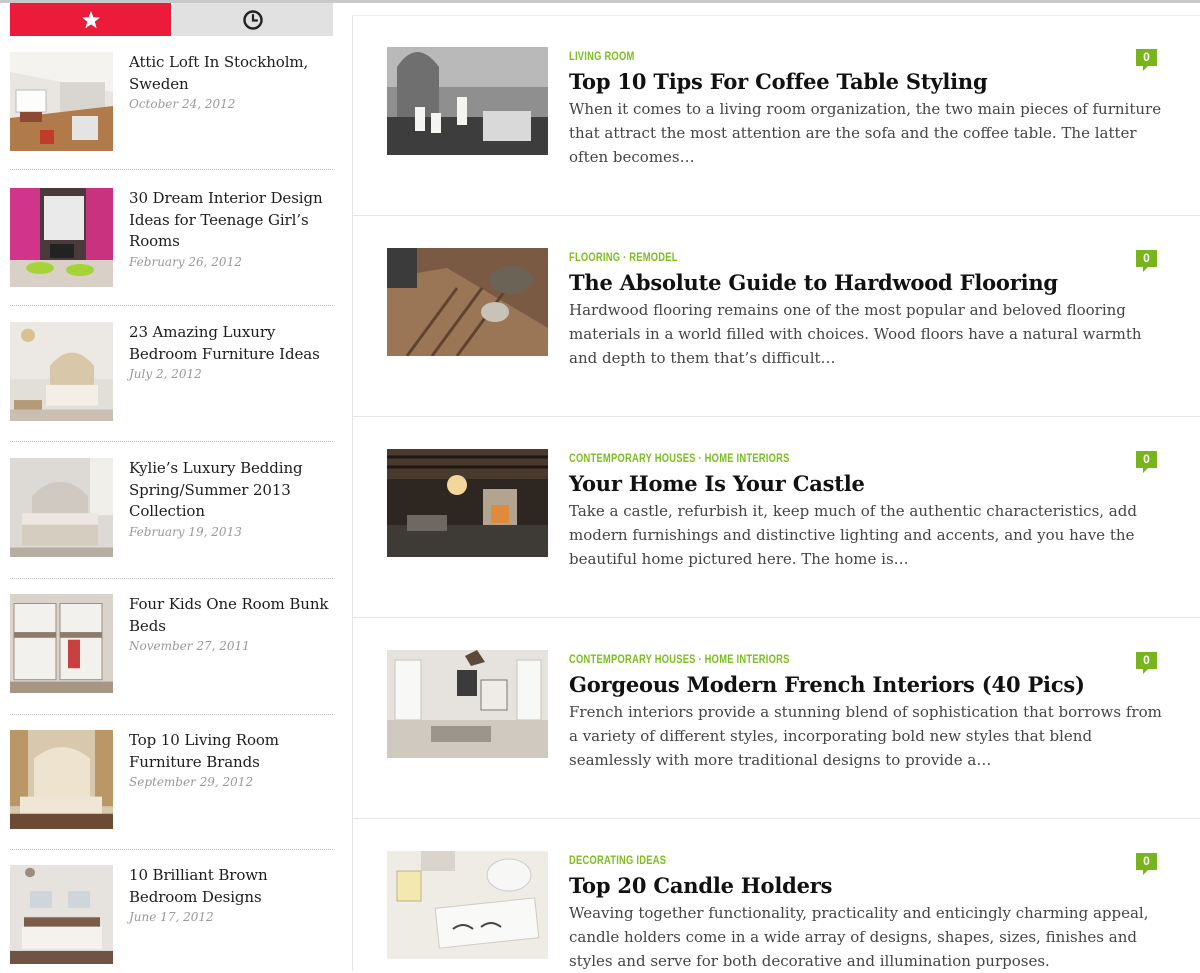 Image resolution: width=1200 pixels, height=973 pixels. I want to click on tab-popular, so click(90, 19).